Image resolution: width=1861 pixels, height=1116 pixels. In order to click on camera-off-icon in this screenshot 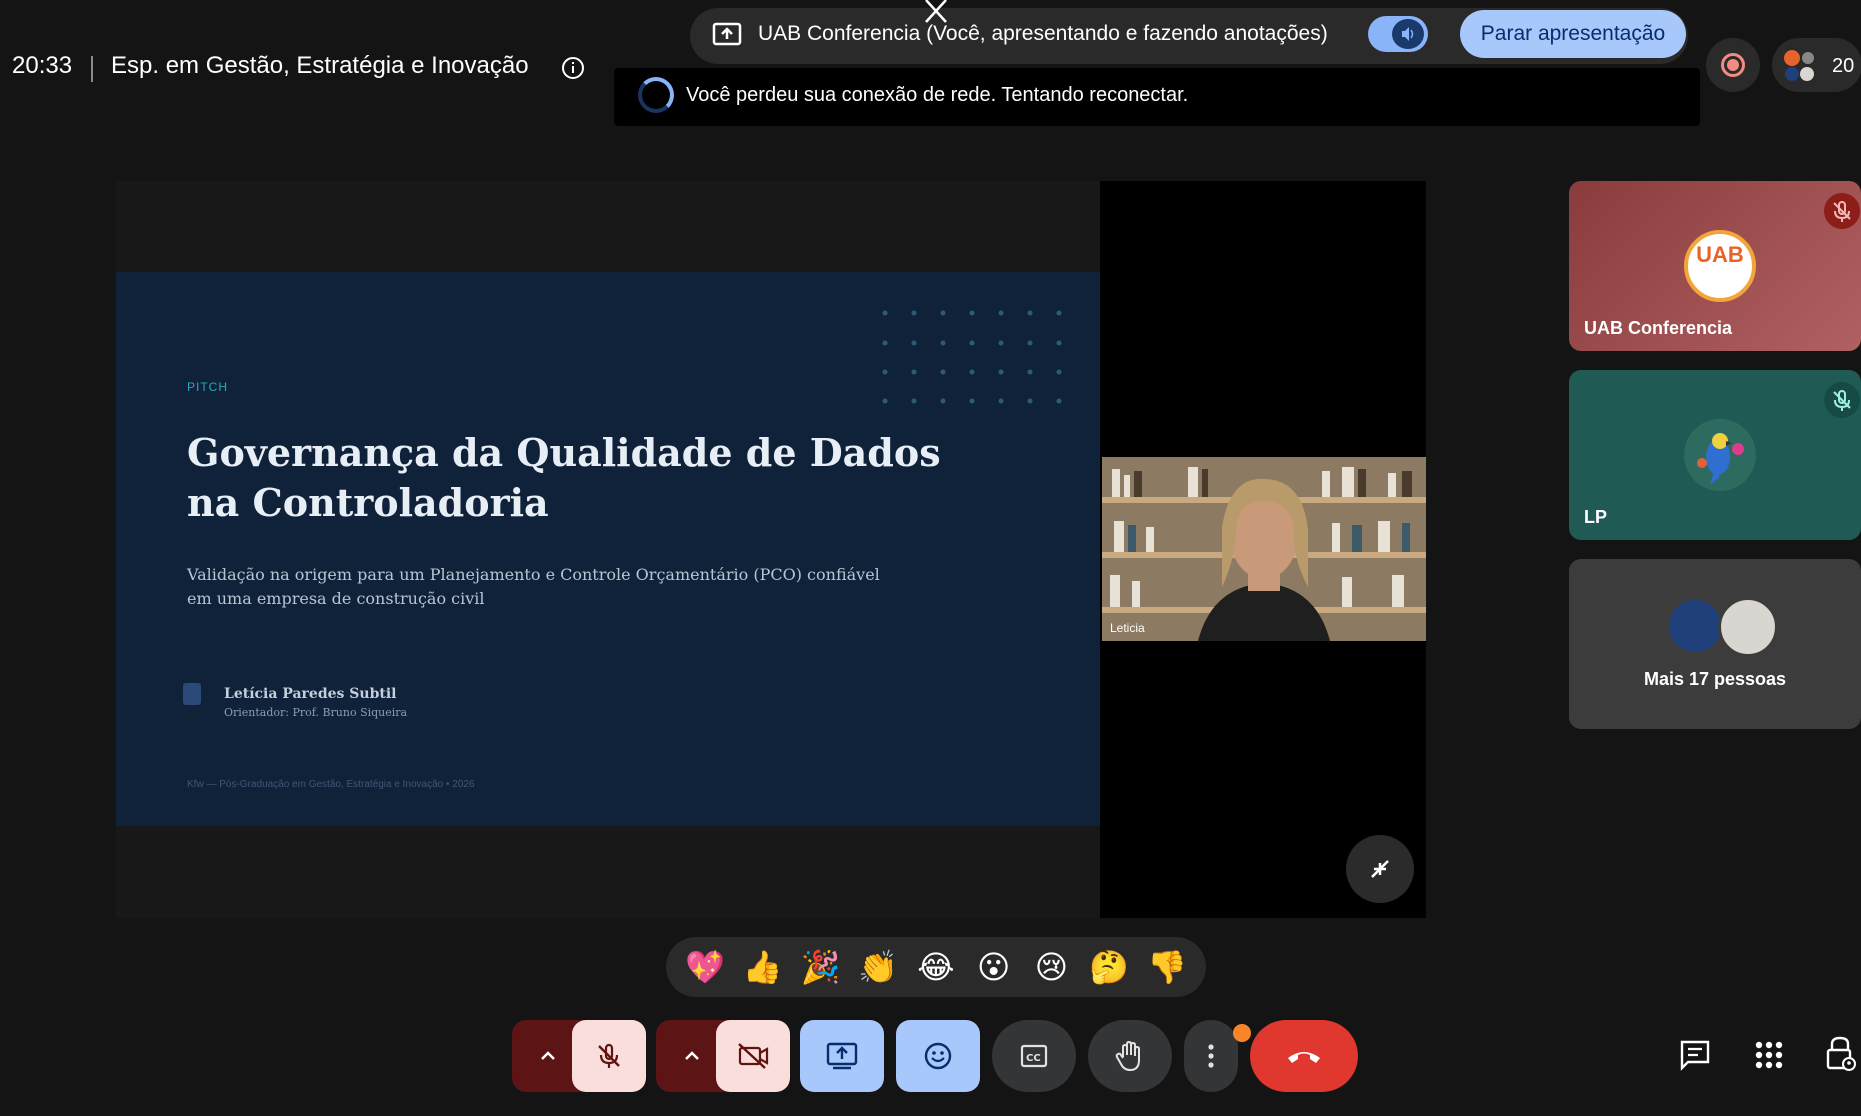, I will do `click(753, 1056)`.